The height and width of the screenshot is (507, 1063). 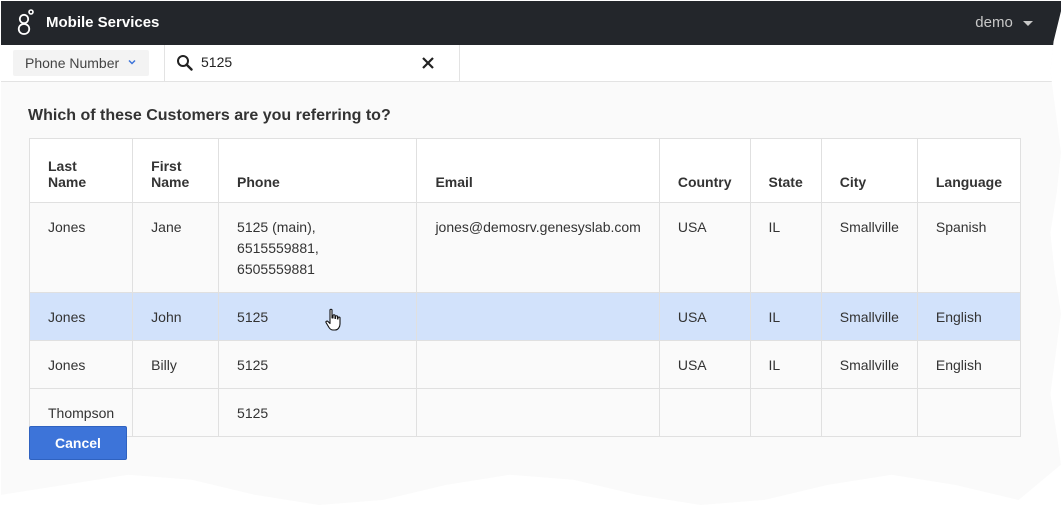 What do you see at coordinates (176, 316) in the screenshot?
I see `table-cell: John` at bounding box center [176, 316].